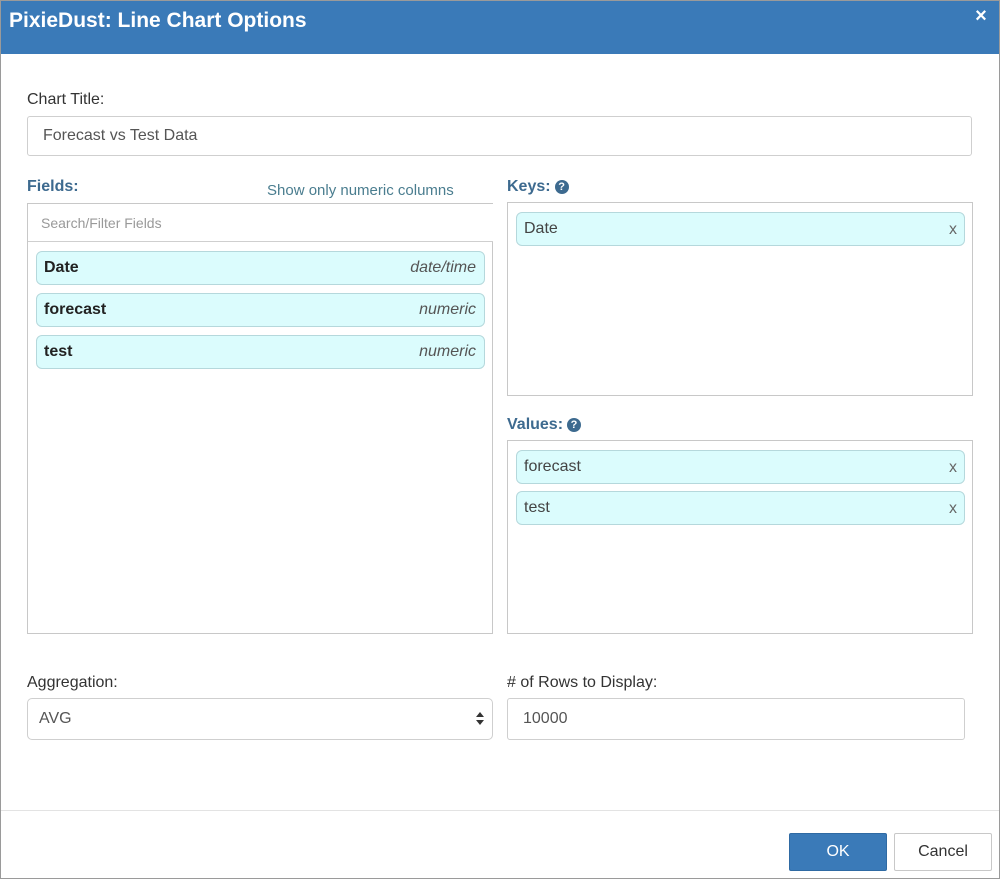 The width and height of the screenshot is (1000, 879). I want to click on keys-label: Keys:?, so click(538, 187).